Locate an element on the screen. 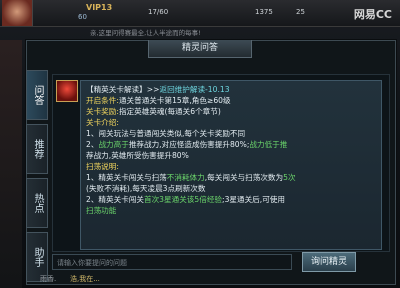 This screenshot has width=400, height=288. message-line-9-a: 1、精英关卡闯关与扫荡 is located at coordinates (126, 177).